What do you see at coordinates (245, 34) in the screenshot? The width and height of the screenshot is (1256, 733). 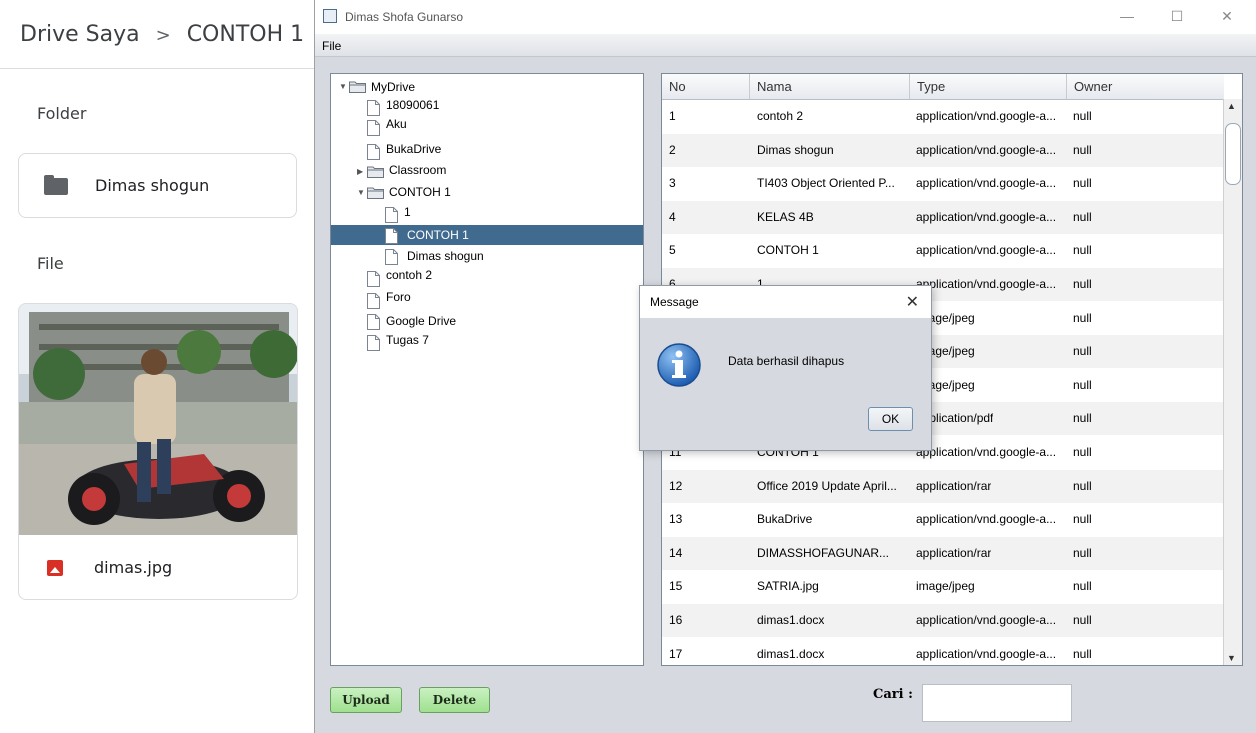 I see `breadcrumb-current: CONTOH 1` at bounding box center [245, 34].